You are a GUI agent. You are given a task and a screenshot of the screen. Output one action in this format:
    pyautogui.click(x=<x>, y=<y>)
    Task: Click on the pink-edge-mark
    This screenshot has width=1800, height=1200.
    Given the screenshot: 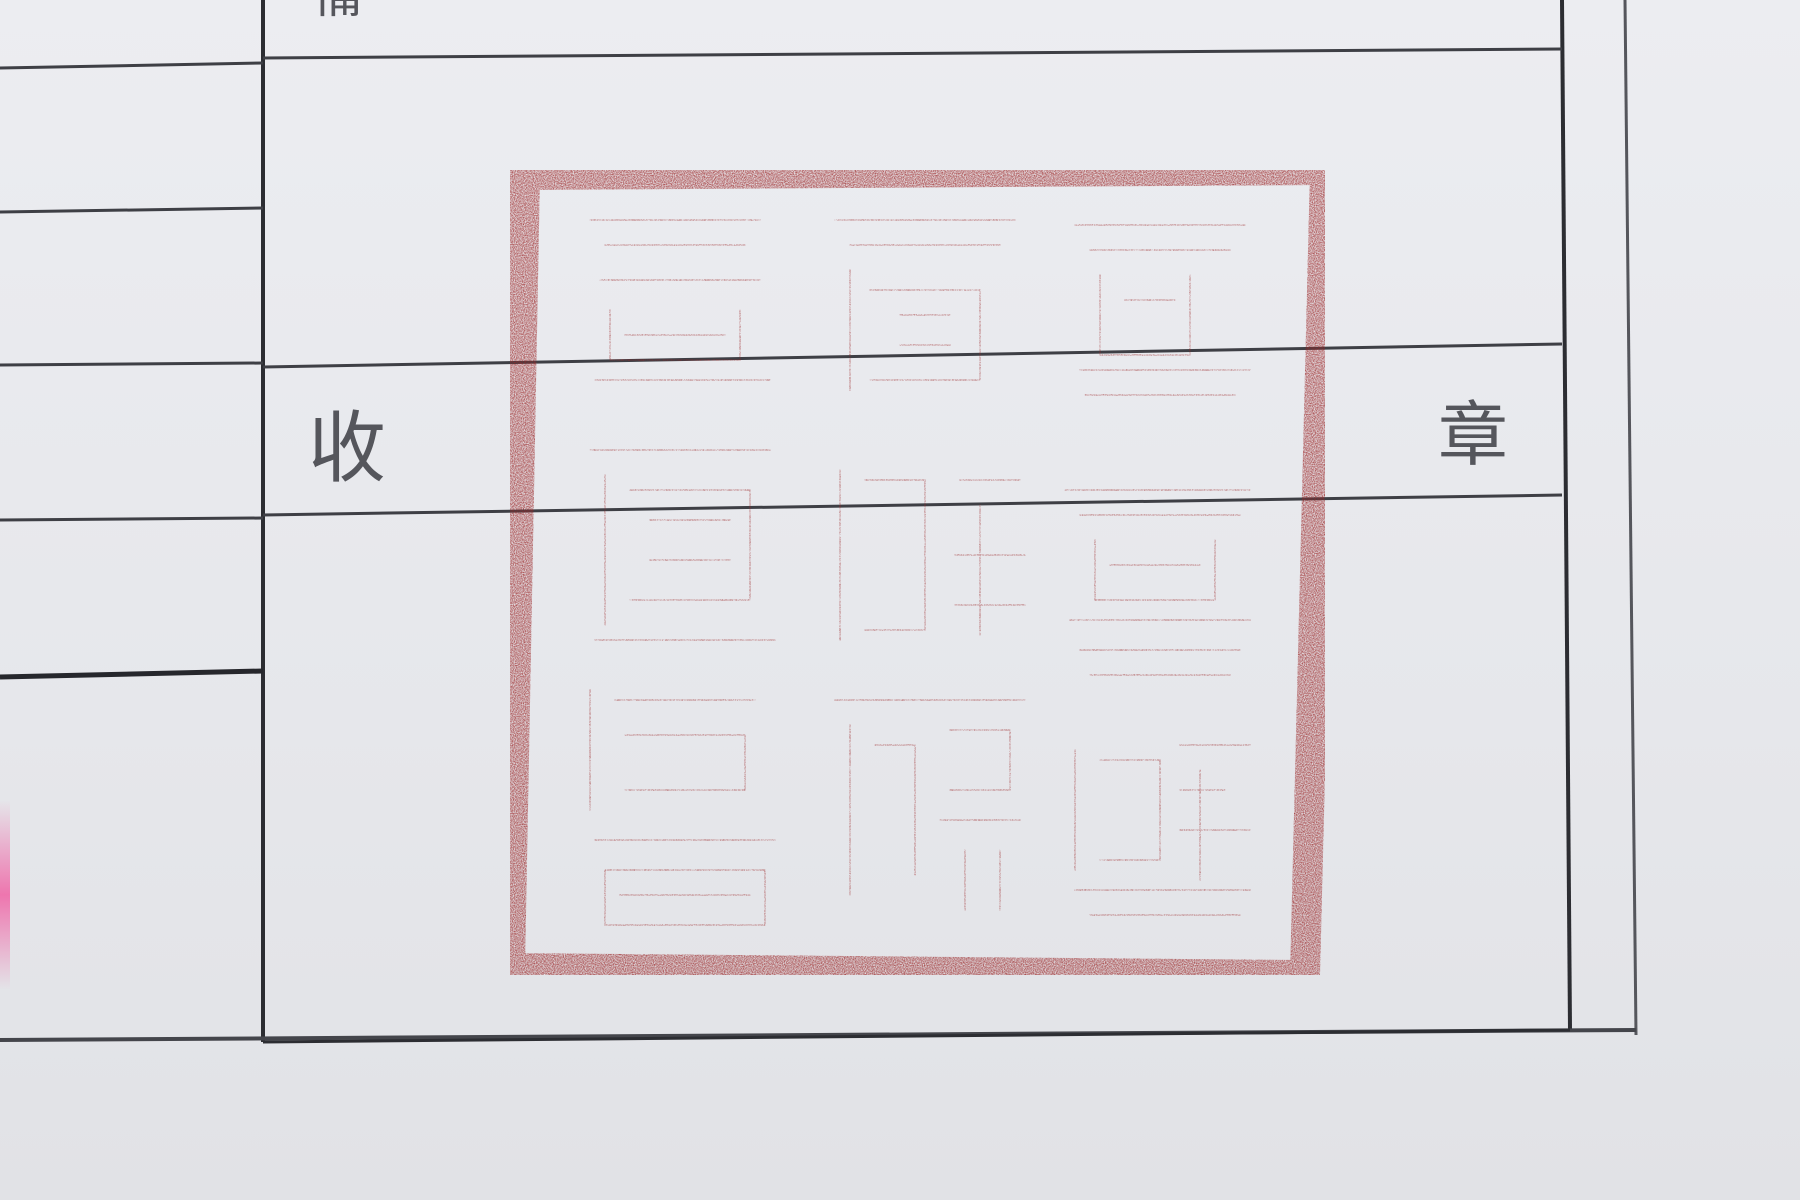 What is the action you would take?
    pyautogui.click(x=5, y=895)
    